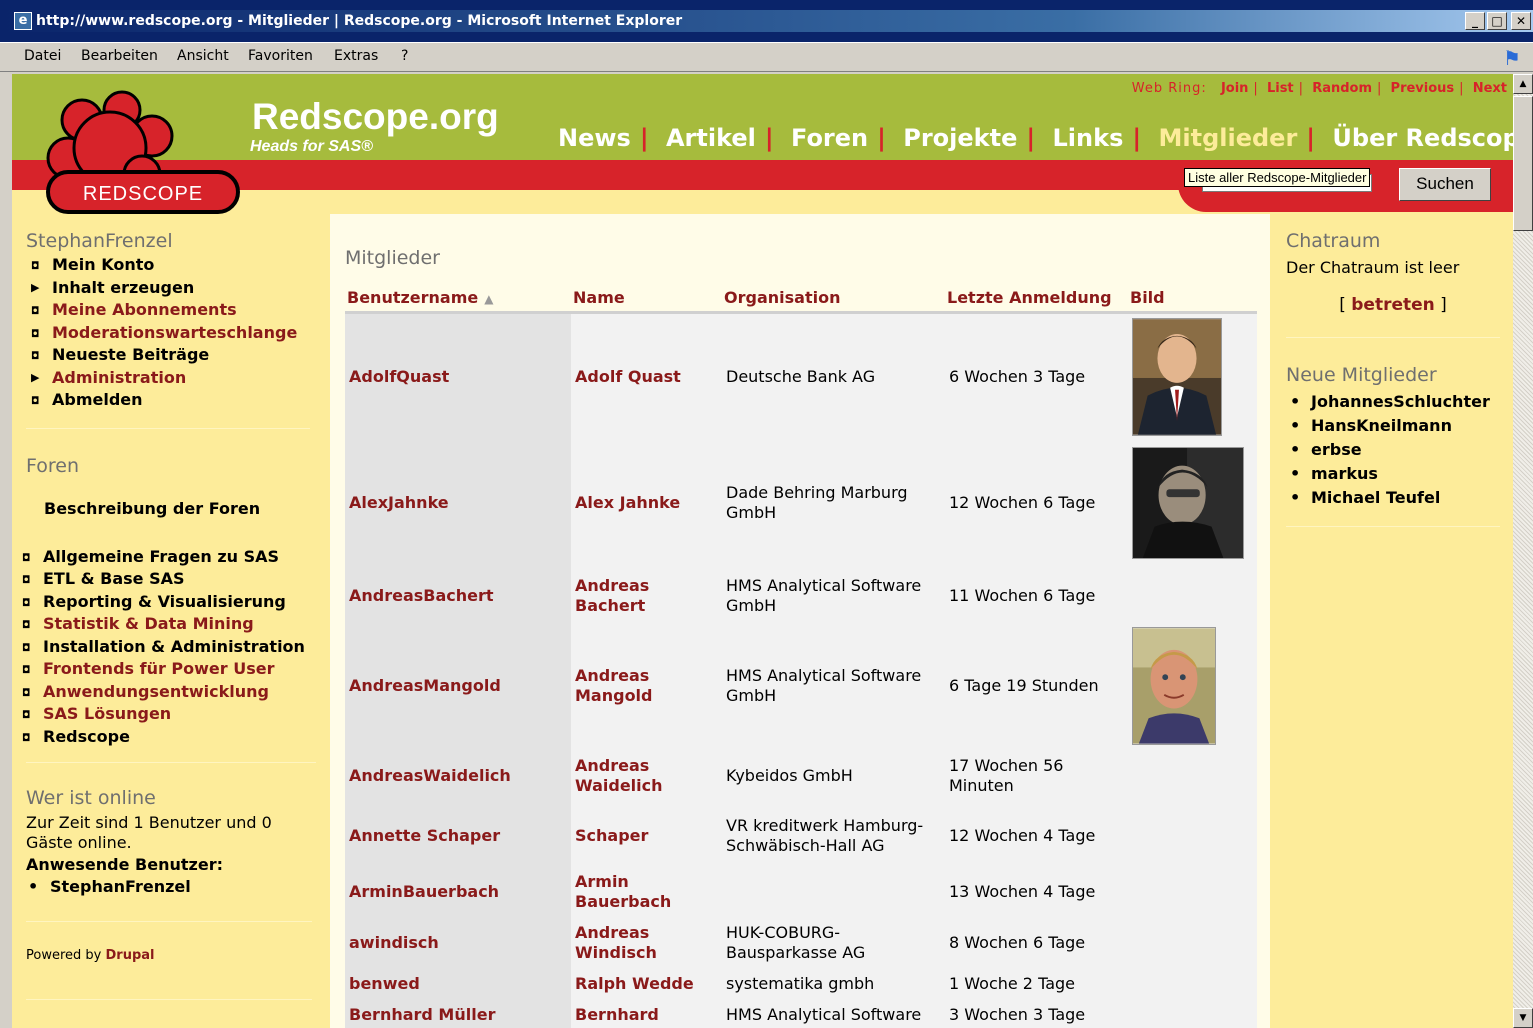 The image size is (1533, 1028). What do you see at coordinates (1523, 163) in the screenshot?
I see `scrollbar-thumb` at bounding box center [1523, 163].